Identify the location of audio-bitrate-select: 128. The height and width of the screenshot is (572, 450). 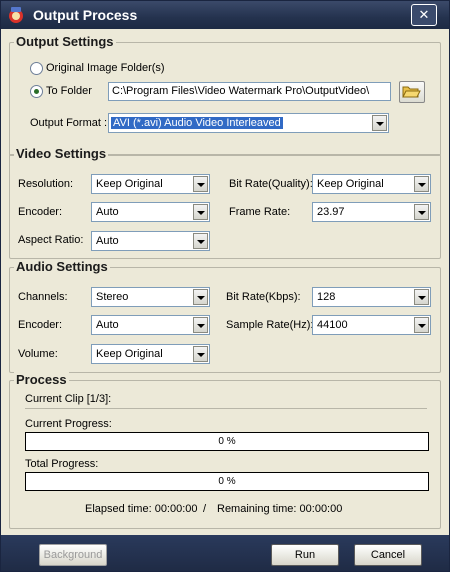
(371, 297).